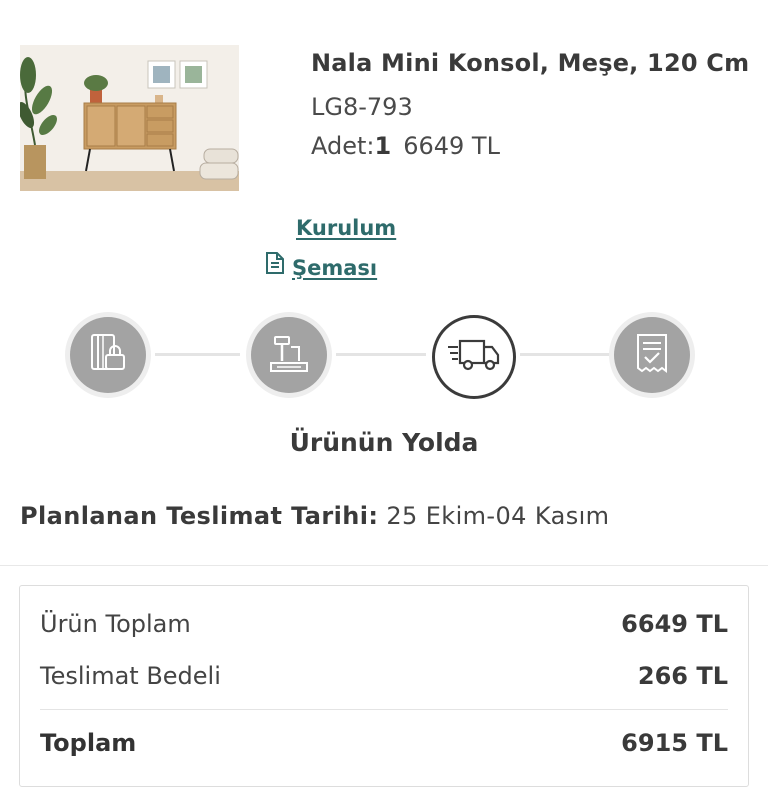  Describe the element at coordinates (88, 743) in the screenshot. I see `total-label: Toplam` at that location.